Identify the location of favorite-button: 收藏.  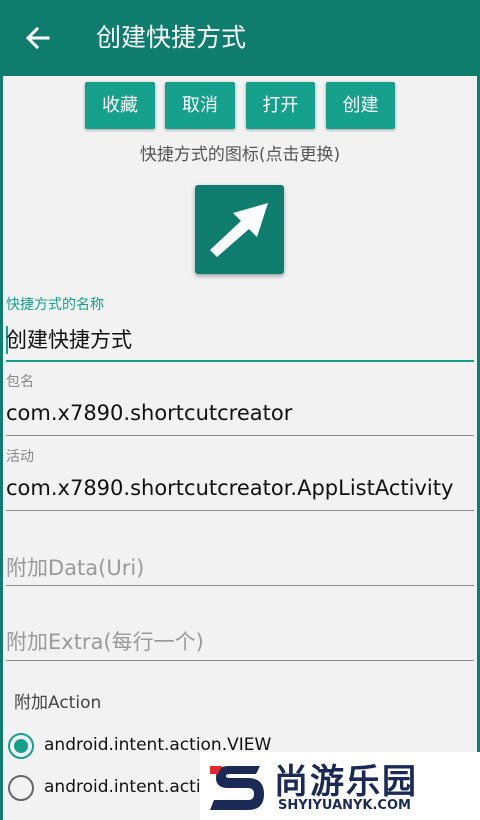
(120, 105).